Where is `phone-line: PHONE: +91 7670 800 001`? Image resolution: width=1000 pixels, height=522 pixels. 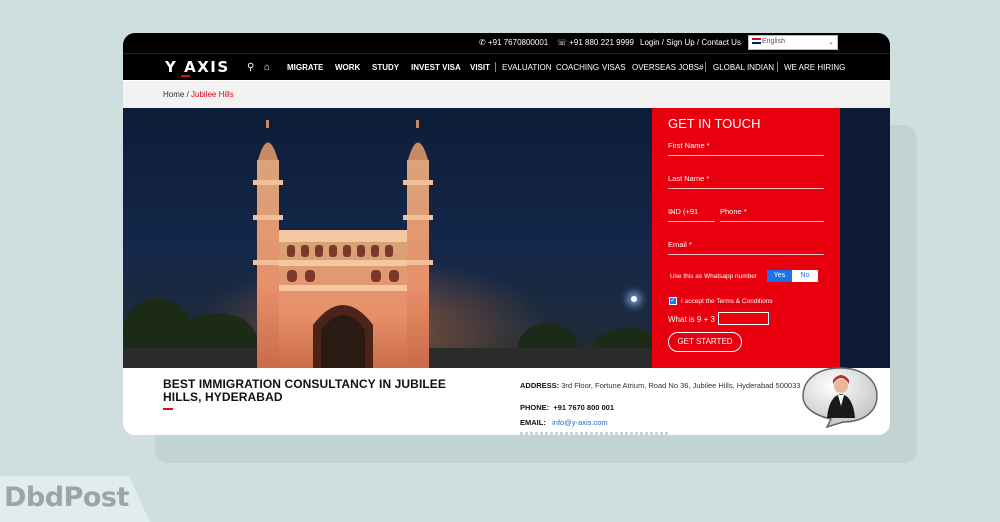
phone-line: PHONE: +91 7670 800 001 is located at coordinates (567, 407).